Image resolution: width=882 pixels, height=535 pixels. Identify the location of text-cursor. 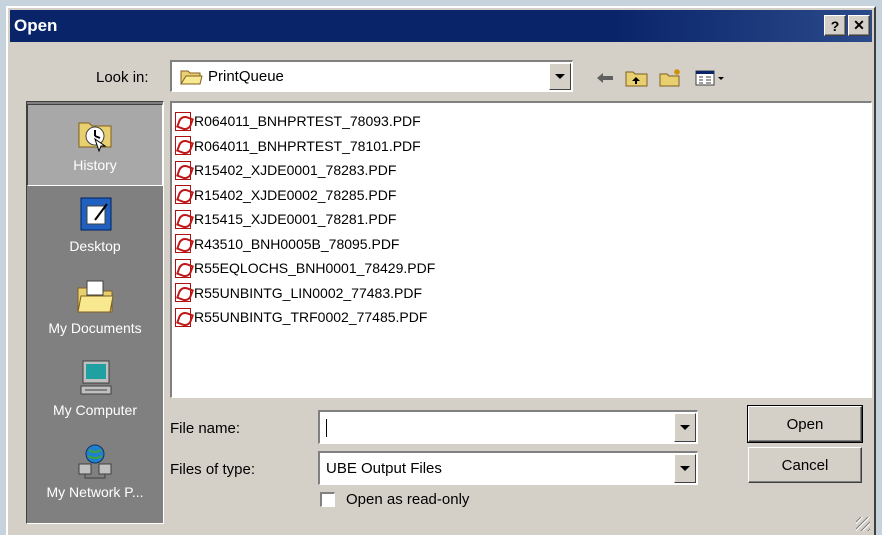
(326, 427).